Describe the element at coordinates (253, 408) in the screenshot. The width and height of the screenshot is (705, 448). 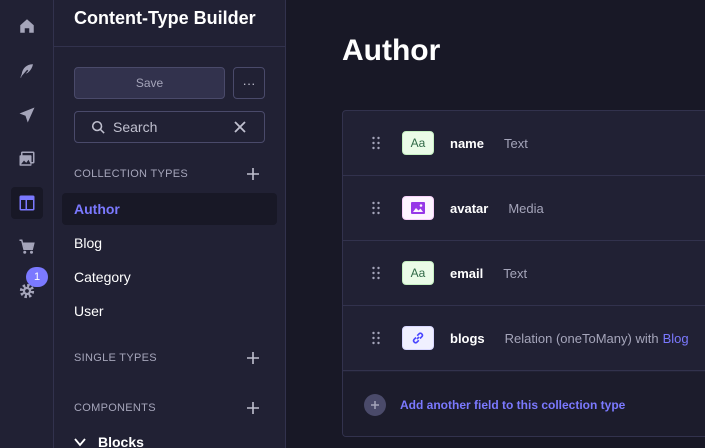
I see `add-component-icon` at that location.